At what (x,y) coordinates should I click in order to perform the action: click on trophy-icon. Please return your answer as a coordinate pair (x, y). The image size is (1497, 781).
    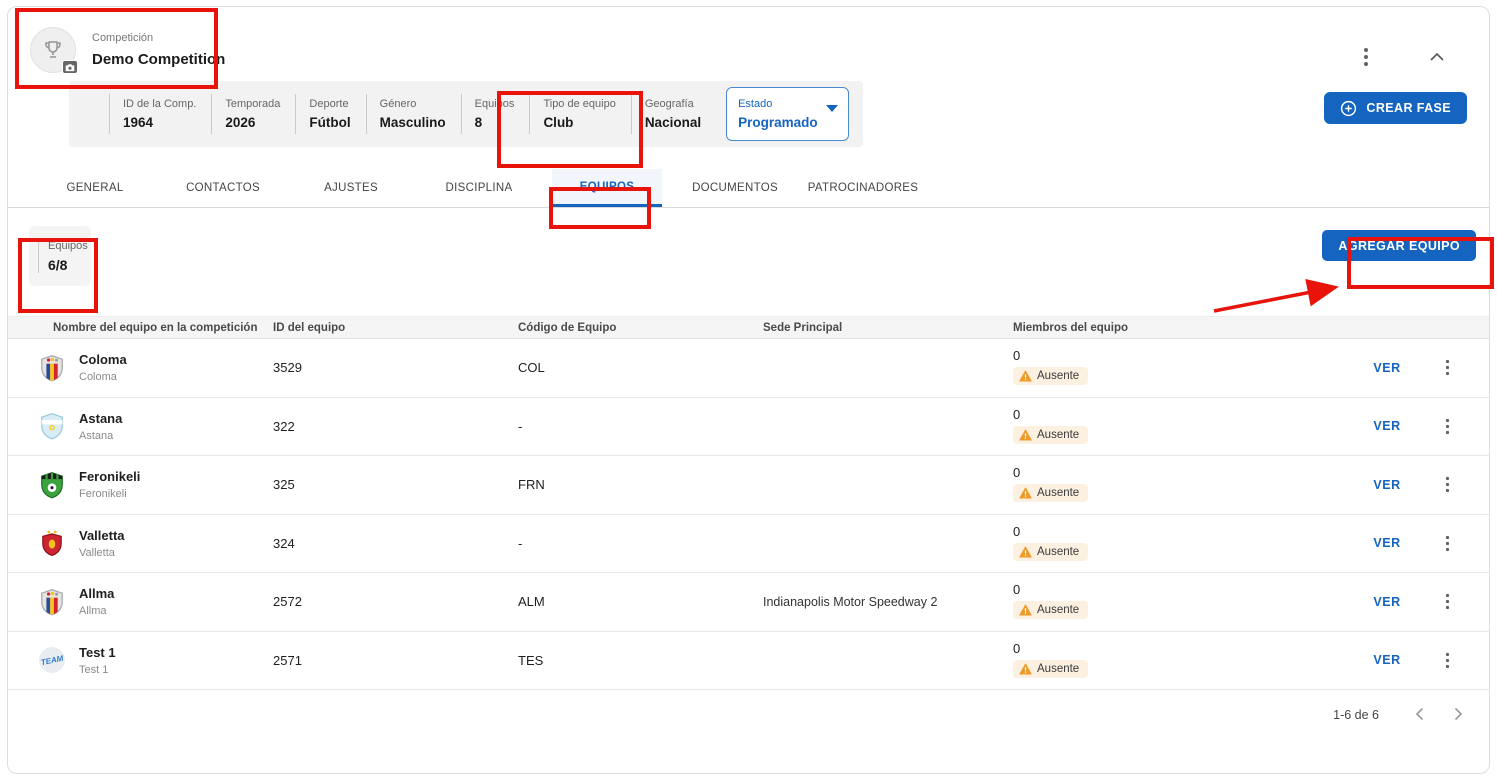
    Looking at the image, I should click on (53, 49).